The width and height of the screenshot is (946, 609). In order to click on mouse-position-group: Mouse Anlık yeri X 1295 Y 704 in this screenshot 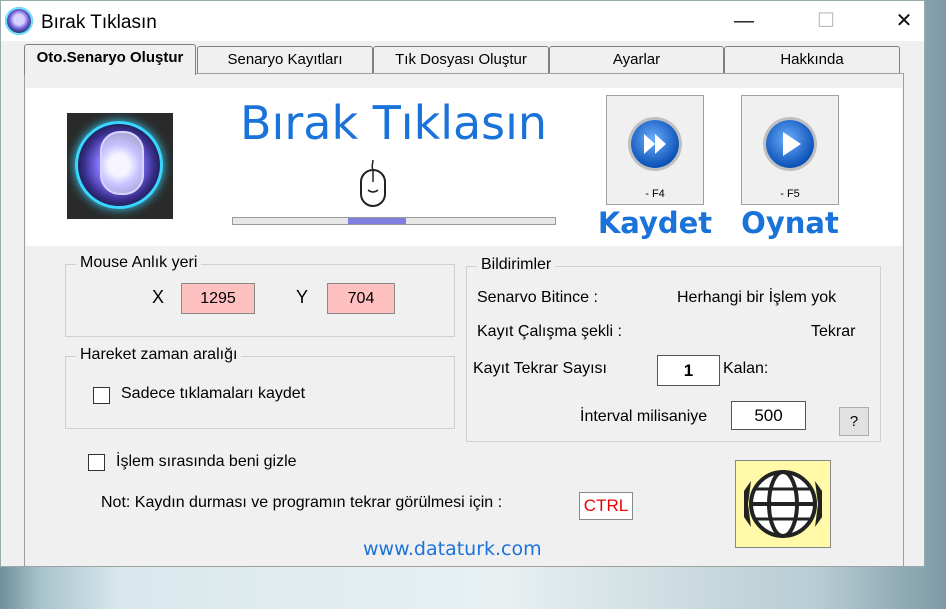, I will do `click(260, 295)`.